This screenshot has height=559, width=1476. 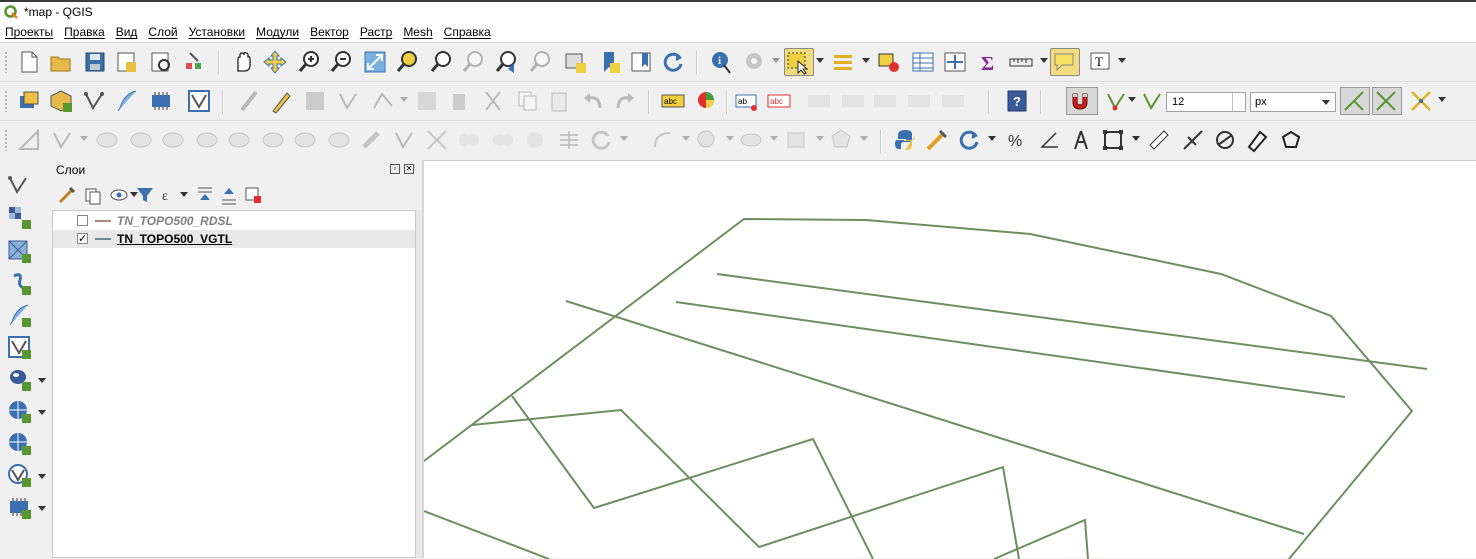 I want to click on snap-type-dropdown-arrow, so click(x=1132, y=99).